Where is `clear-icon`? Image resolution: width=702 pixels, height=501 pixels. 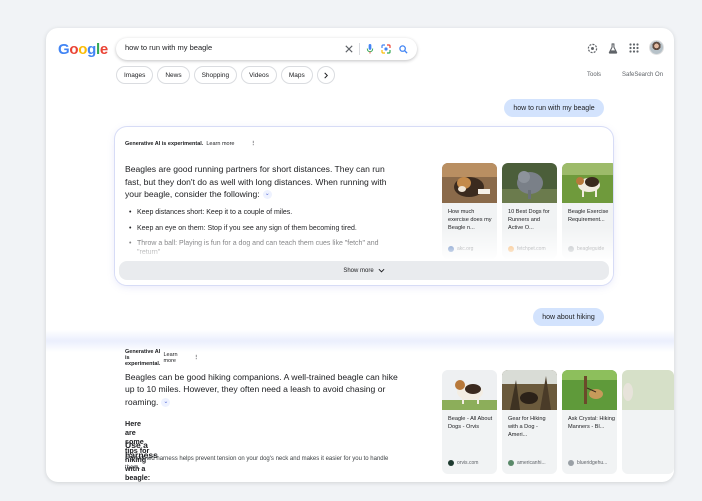 clear-icon is located at coordinates (349, 49).